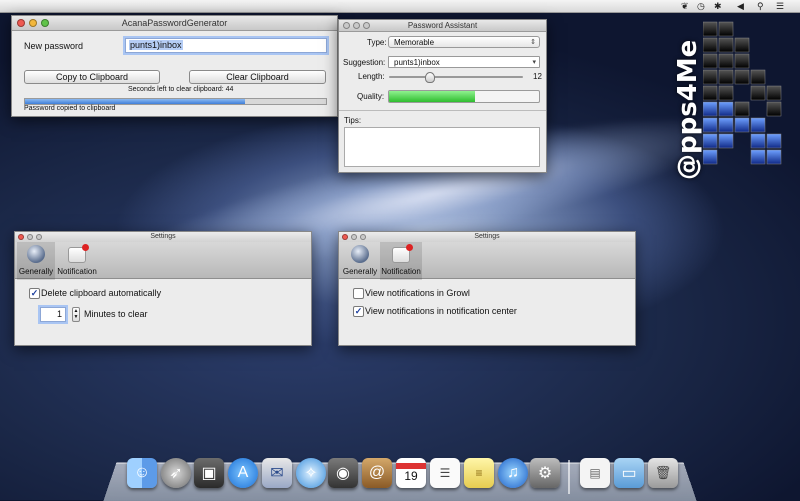 Image resolution: width=800 pixels, height=501 pixels. I want to click on quality-meter, so click(464, 96).